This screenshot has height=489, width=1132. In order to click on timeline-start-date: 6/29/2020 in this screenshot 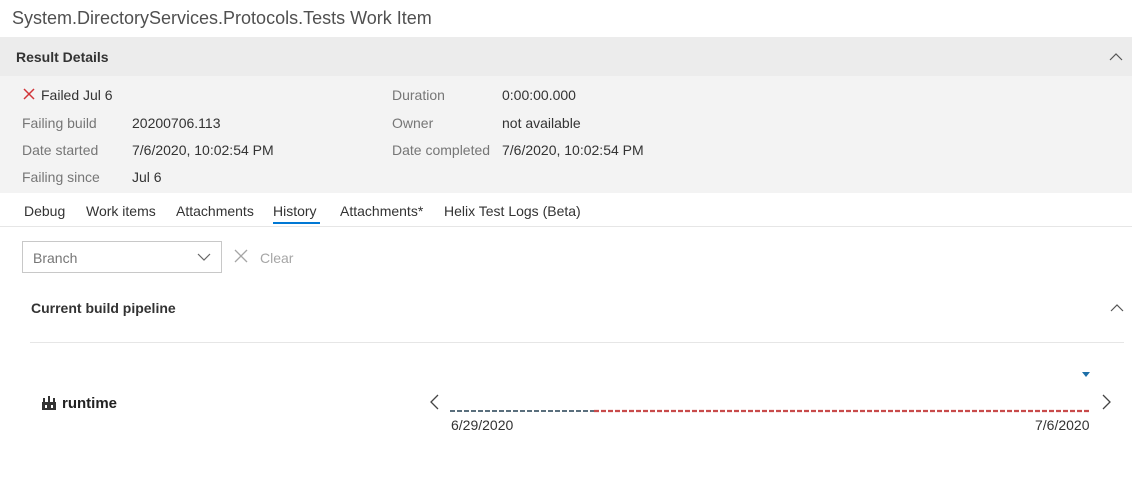, I will do `click(482, 425)`.